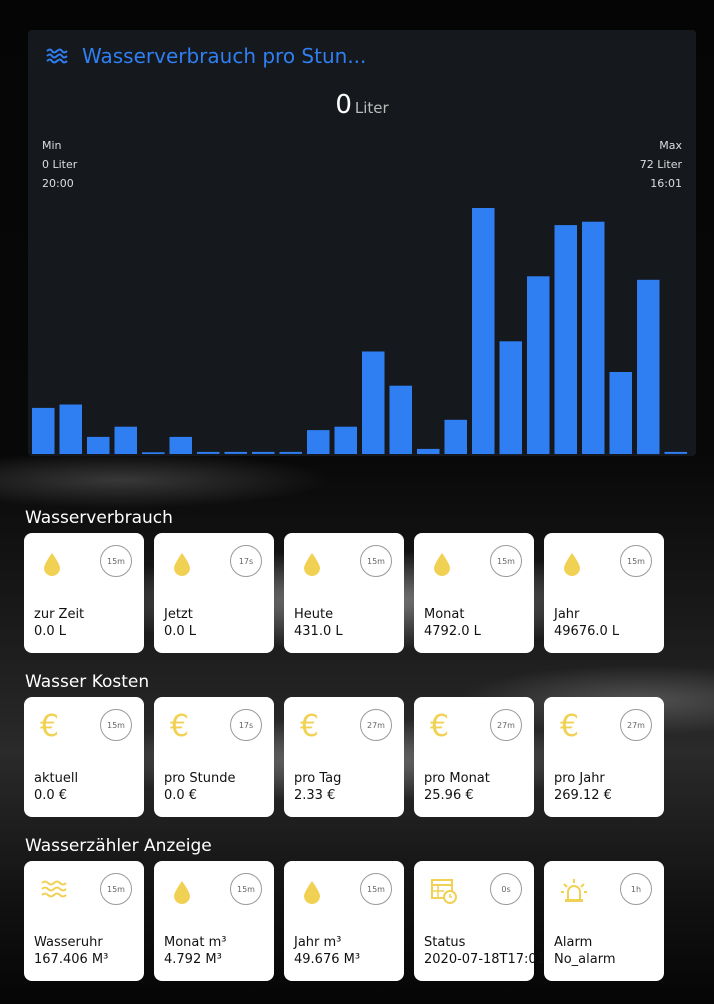  What do you see at coordinates (449, 795) in the screenshot?
I see `tile-value: 25.96 €` at bounding box center [449, 795].